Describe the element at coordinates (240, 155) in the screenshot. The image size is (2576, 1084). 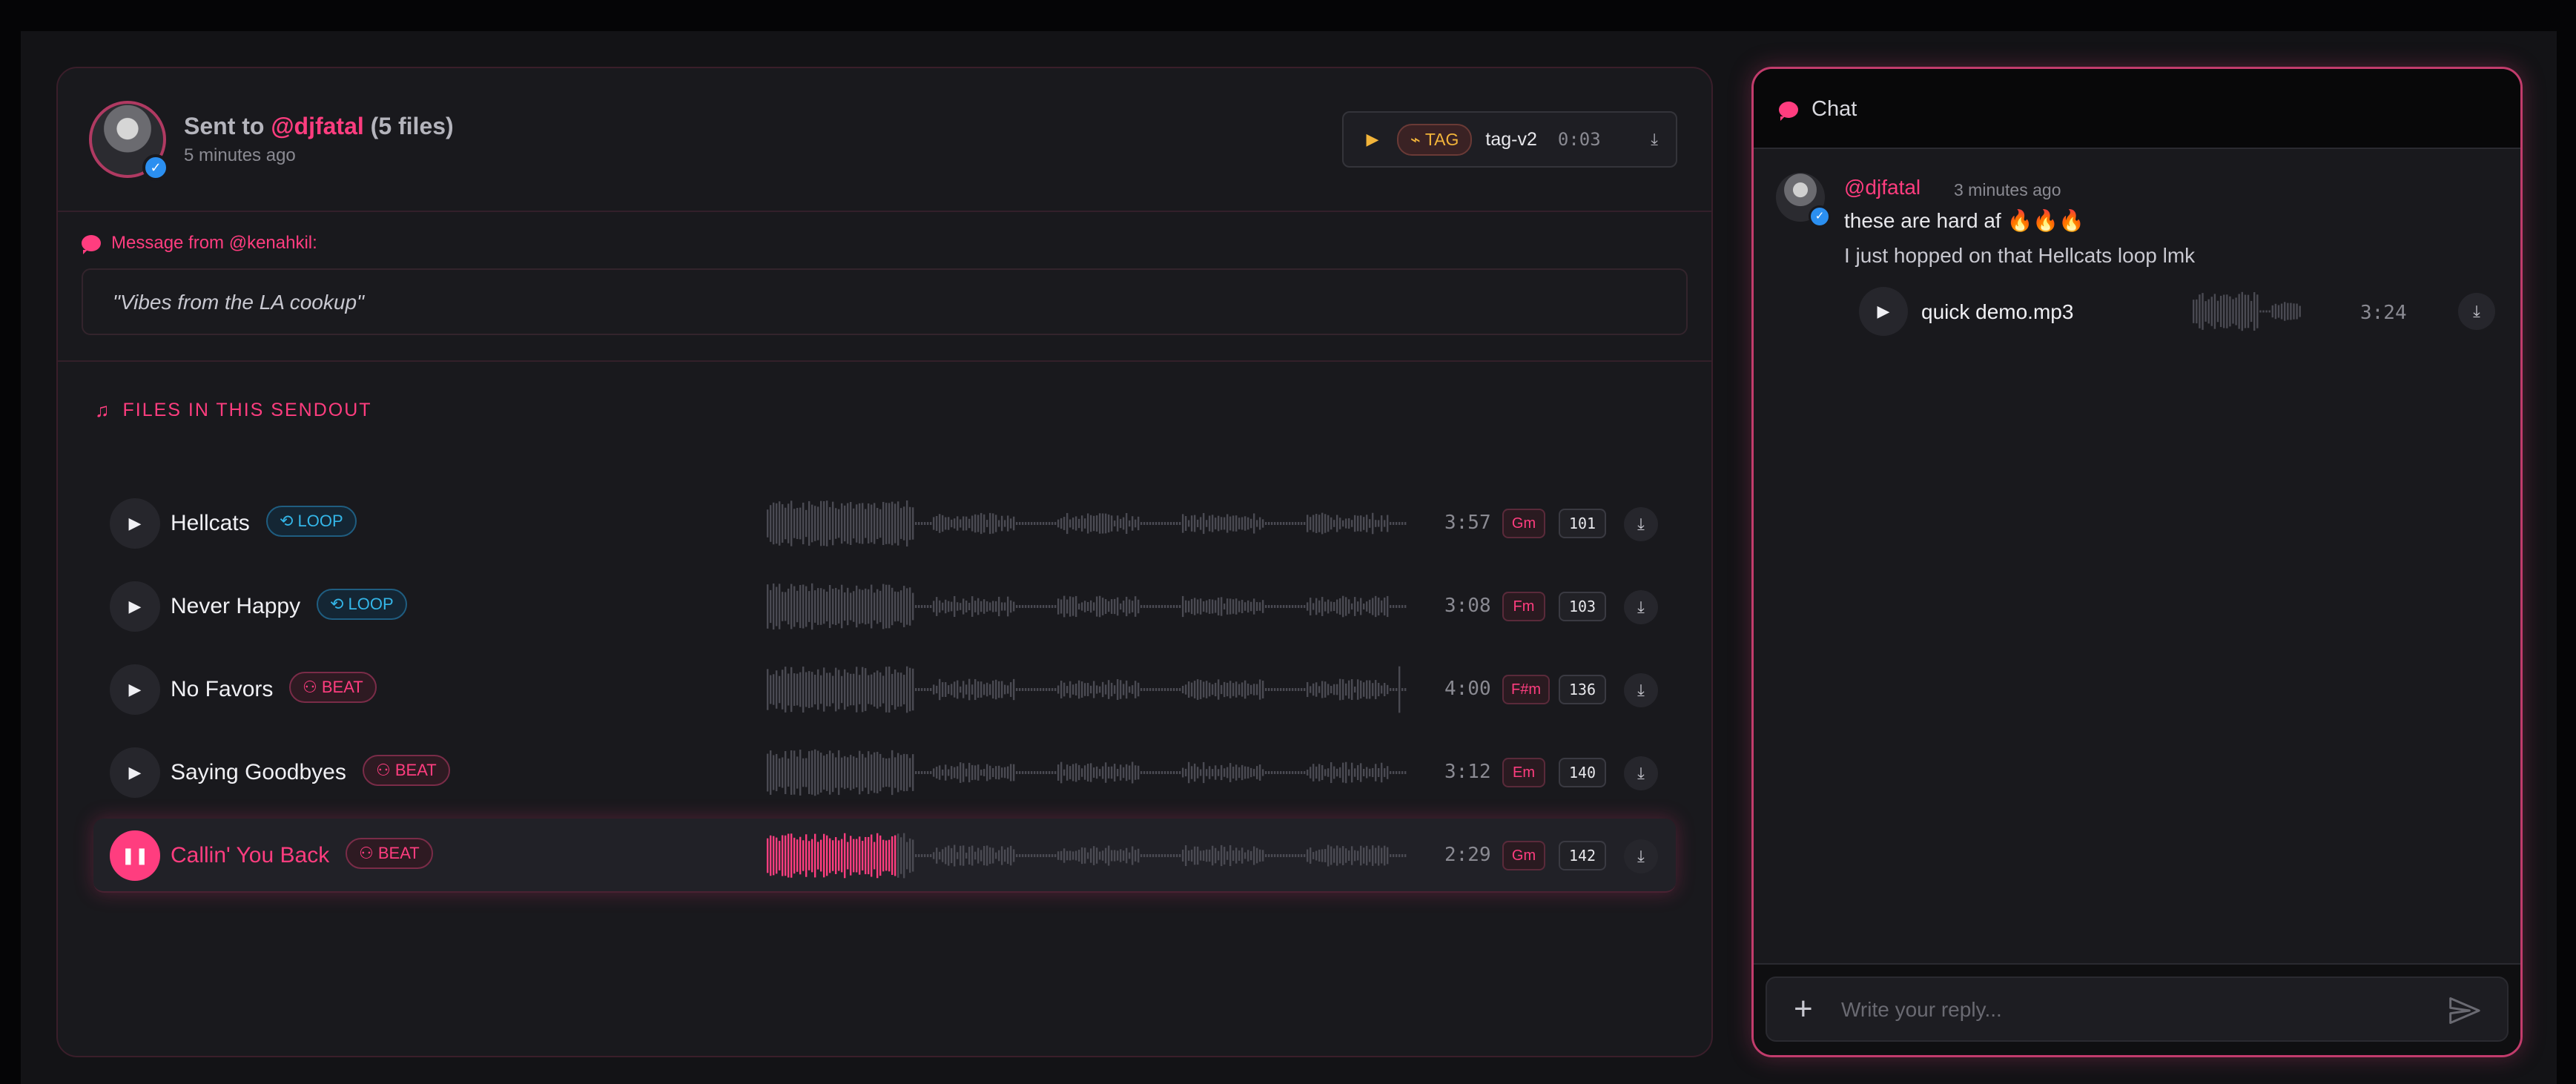
I see `sent-time: 5 minutes ago` at that location.